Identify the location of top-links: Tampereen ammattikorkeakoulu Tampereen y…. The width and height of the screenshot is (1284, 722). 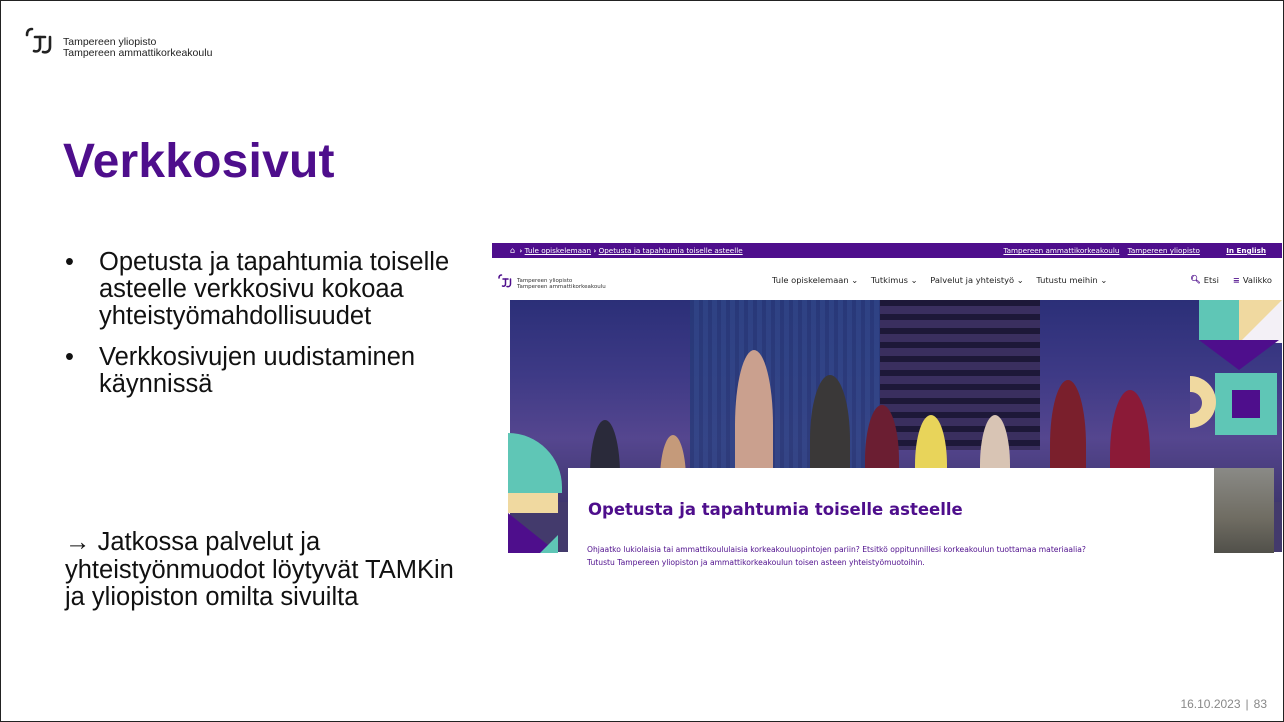
(1131, 250).